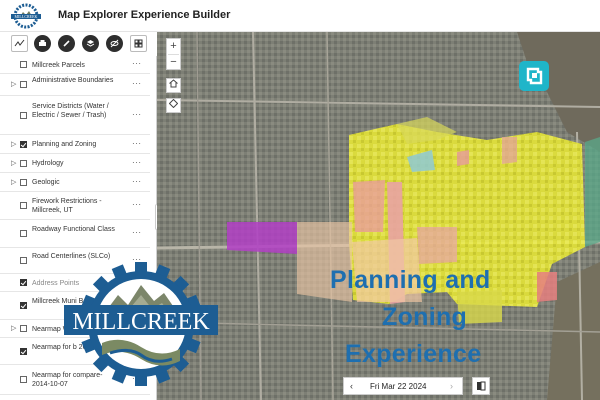 The width and height of the screenshot is (600, 400). What do you see at coordinates (46, 182) in the screenshot?
I see `layer-label: Geologic` at bounding box center [46, 182].